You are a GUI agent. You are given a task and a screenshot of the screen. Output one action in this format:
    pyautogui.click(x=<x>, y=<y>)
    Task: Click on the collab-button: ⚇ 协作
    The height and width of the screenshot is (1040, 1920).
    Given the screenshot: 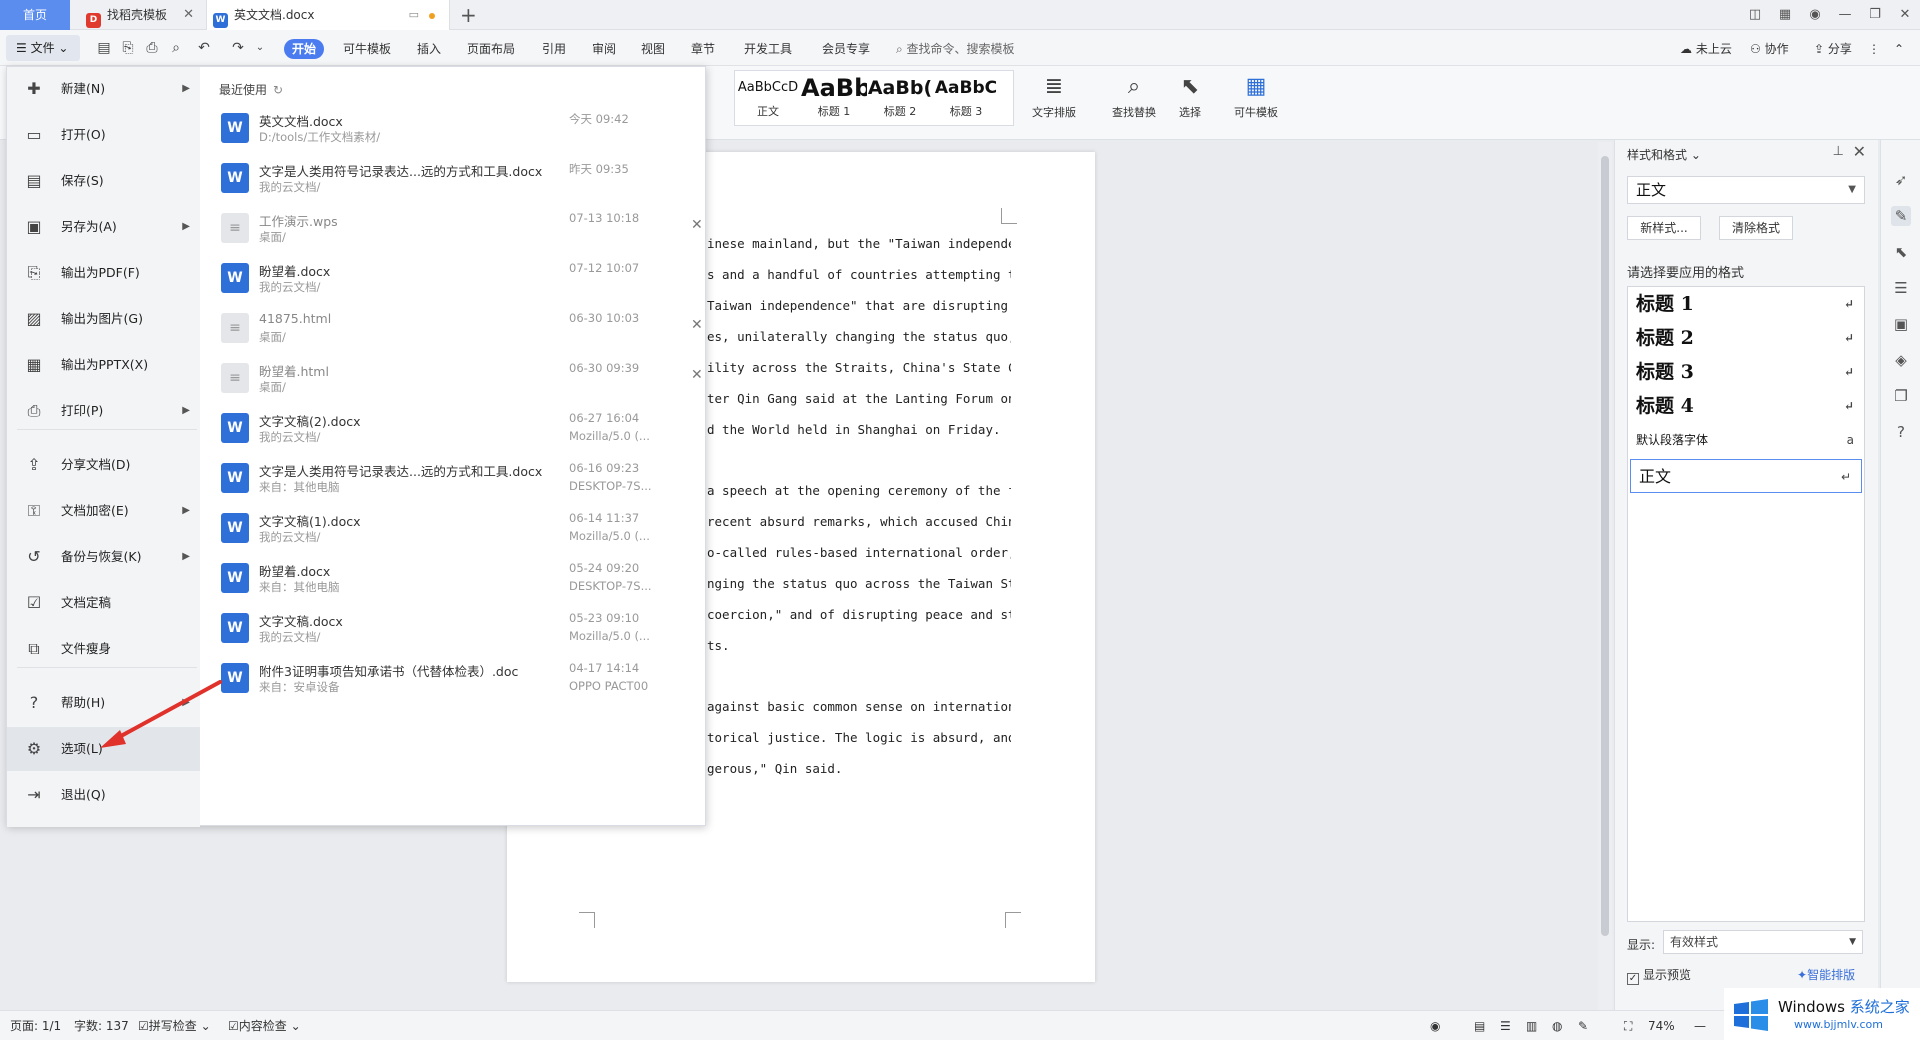 What is the action you would take?
    pyautogui.click(x=1769, y=49)
    